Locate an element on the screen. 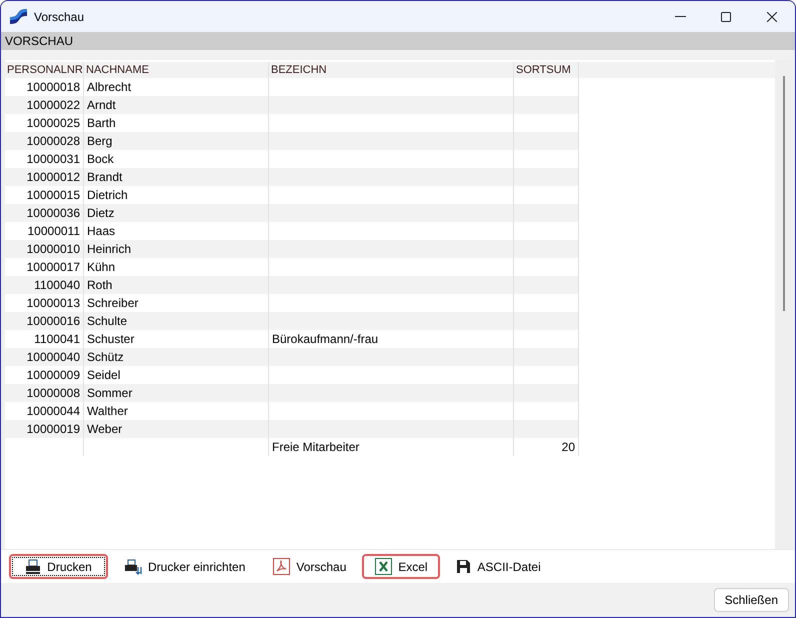 Image resolution: width=796 pixels, height=618 pixels. table-cell: 10000036 is located at coordinates (53, 213).